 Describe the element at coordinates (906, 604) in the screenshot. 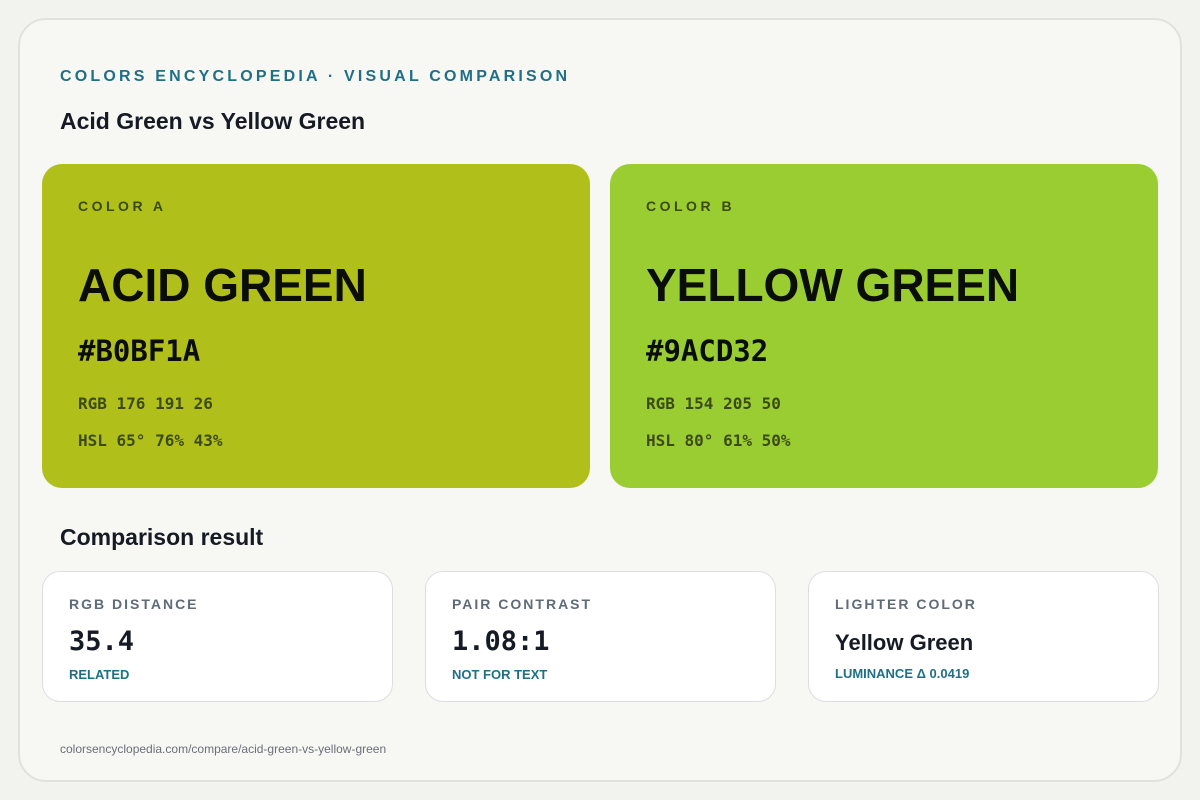

I see `card-label: LIGHTER COLOR` at that location.